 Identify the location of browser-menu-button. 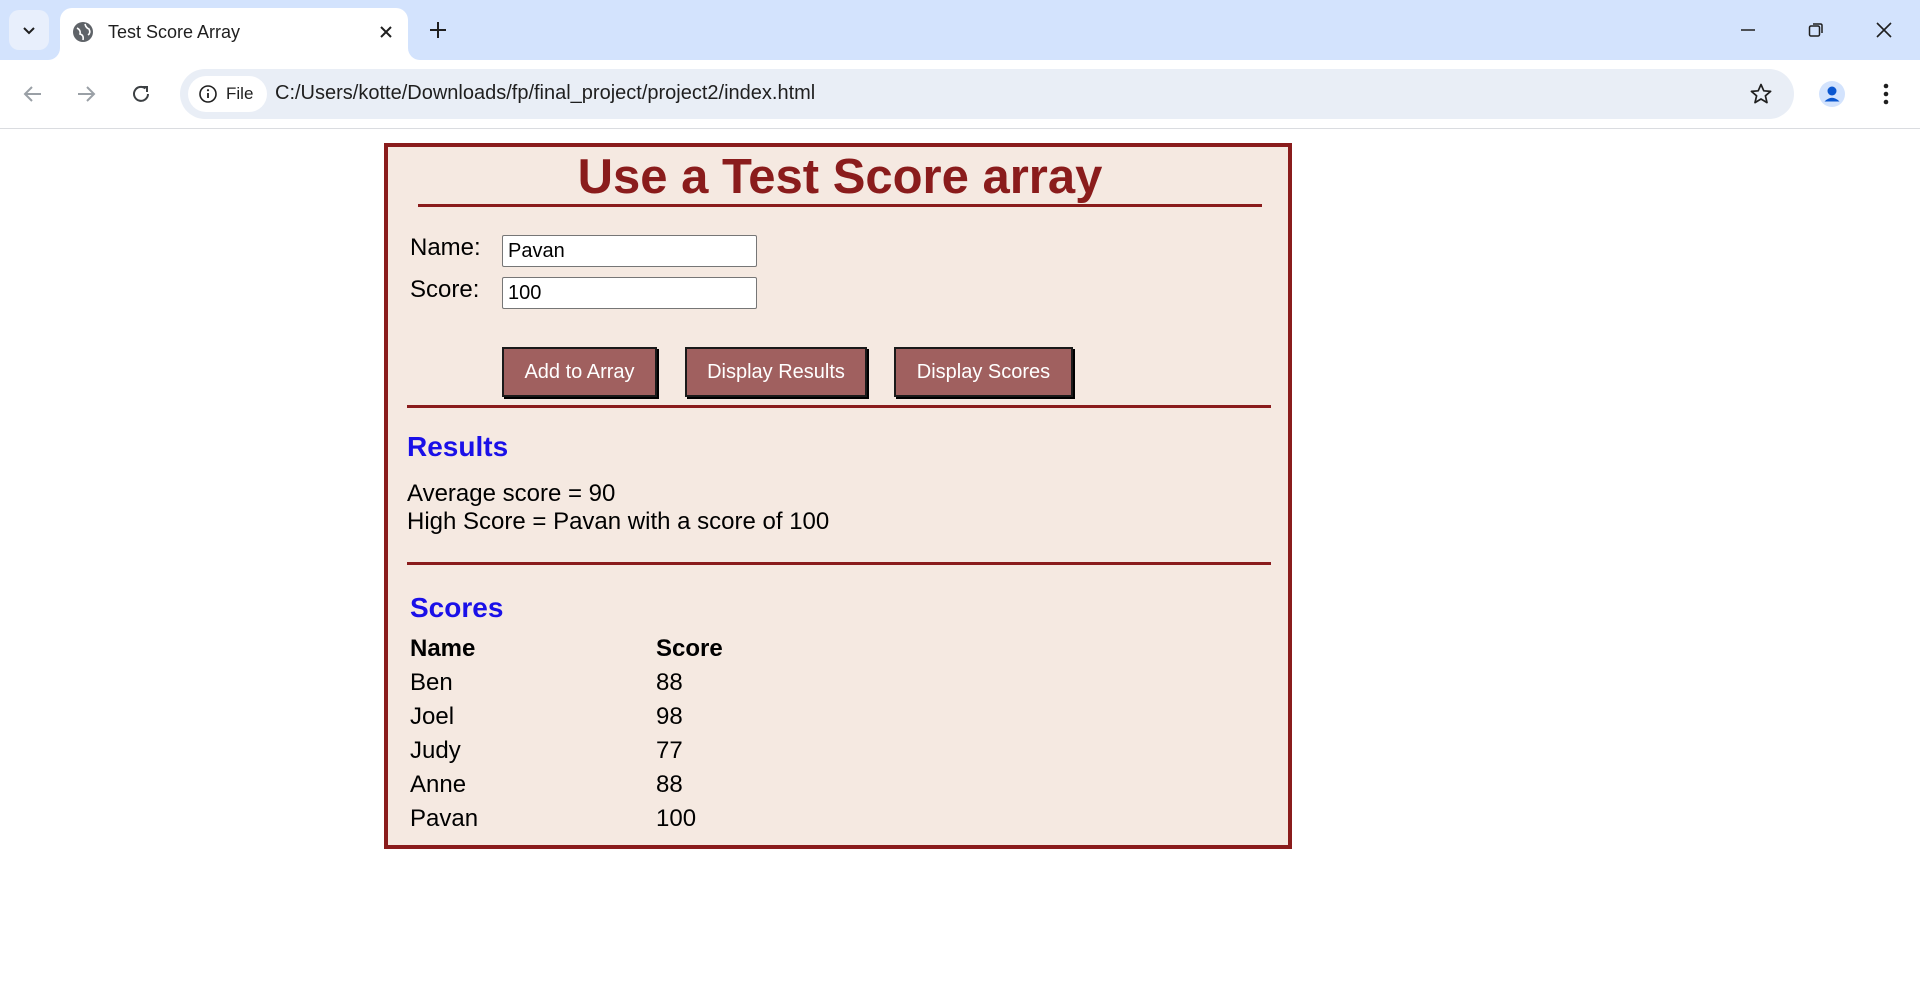
(1886, 94).